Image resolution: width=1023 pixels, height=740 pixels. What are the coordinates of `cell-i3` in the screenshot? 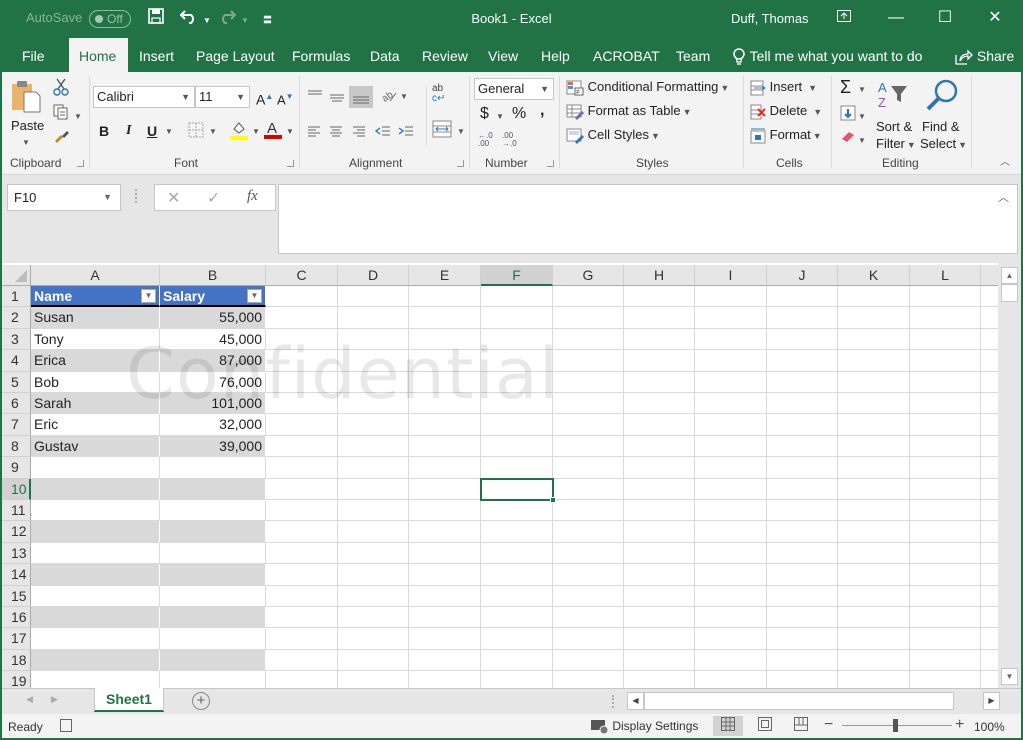 It's located at (731, 339).